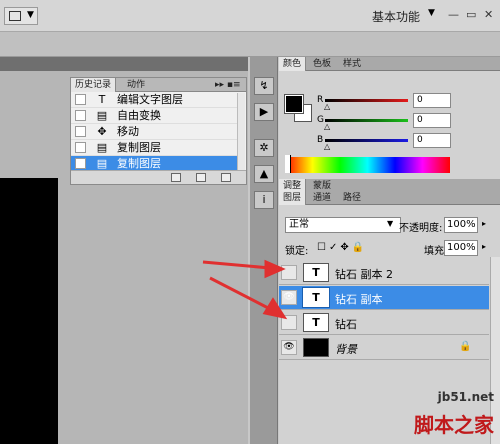 This screenshot has height=444, width=500. What do you see at coordinates (320, 120) in the screenshot?
I see `green-label: G` at bounding box center [320, 120].